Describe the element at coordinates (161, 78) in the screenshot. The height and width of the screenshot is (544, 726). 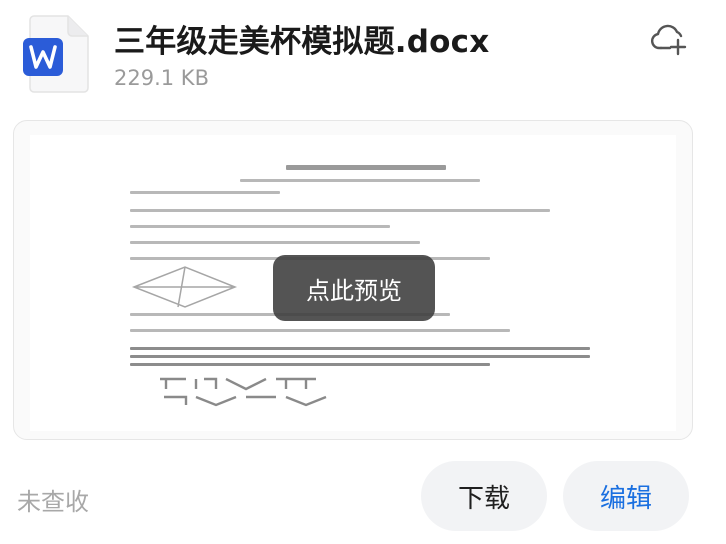
I see `file-size: 229.1 KB` at that location.